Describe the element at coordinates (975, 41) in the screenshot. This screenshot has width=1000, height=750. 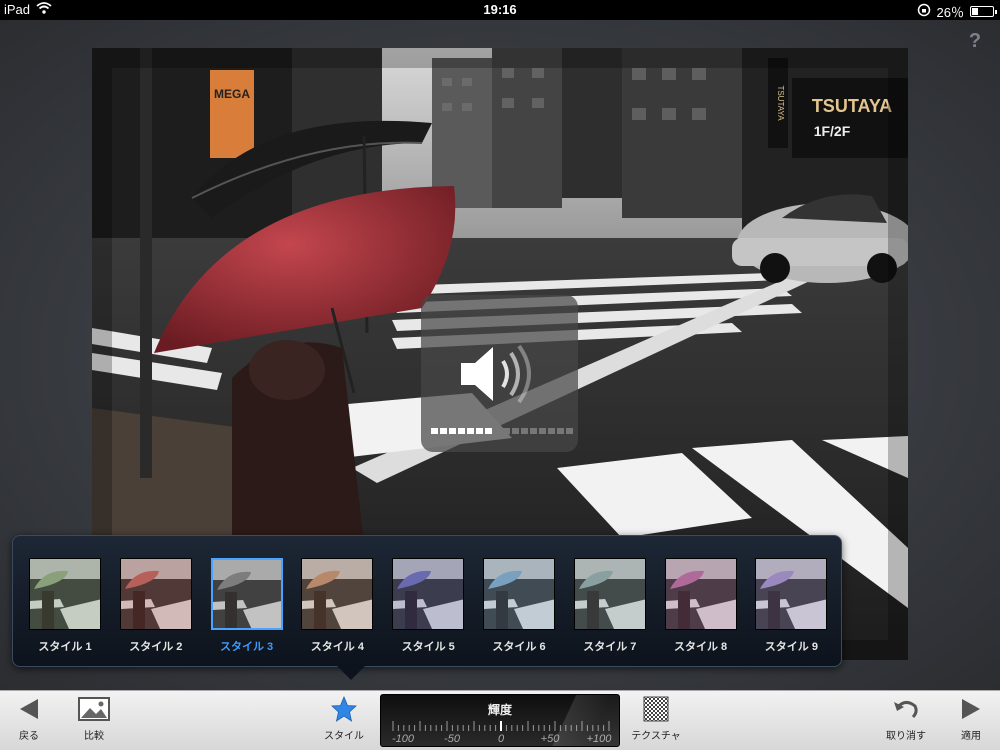
I see `help-icon: ?` at that location.